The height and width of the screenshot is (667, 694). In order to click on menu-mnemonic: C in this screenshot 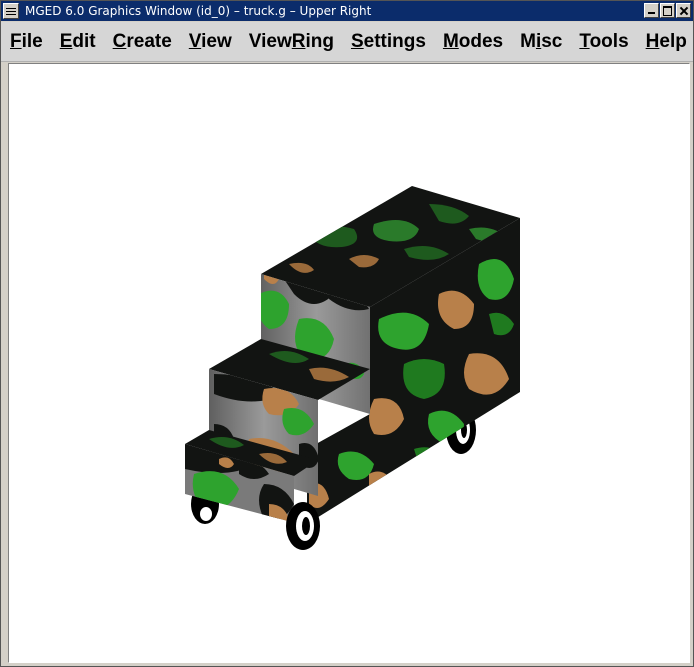, I will do `click(119, 41)`.